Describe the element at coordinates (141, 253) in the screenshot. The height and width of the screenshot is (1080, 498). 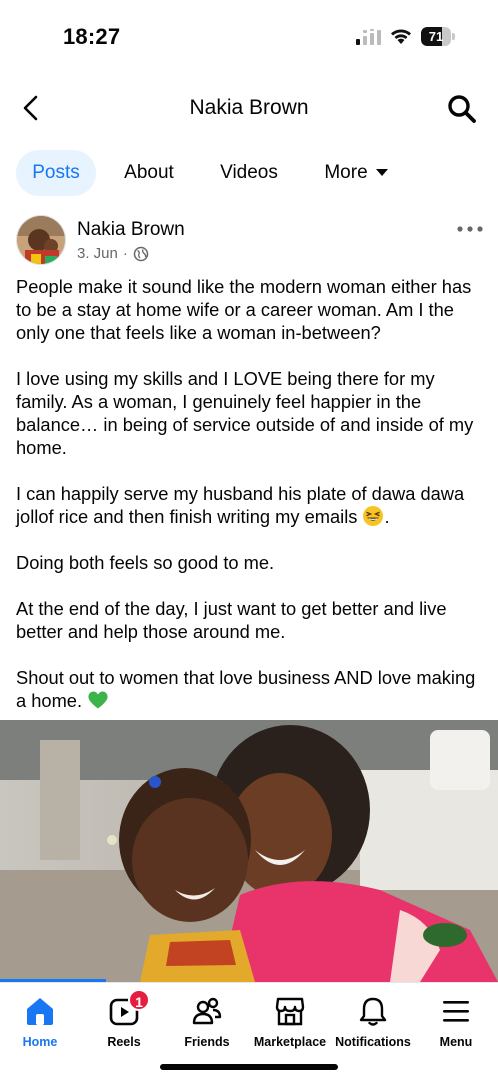
I see `globe-icon` at that location.